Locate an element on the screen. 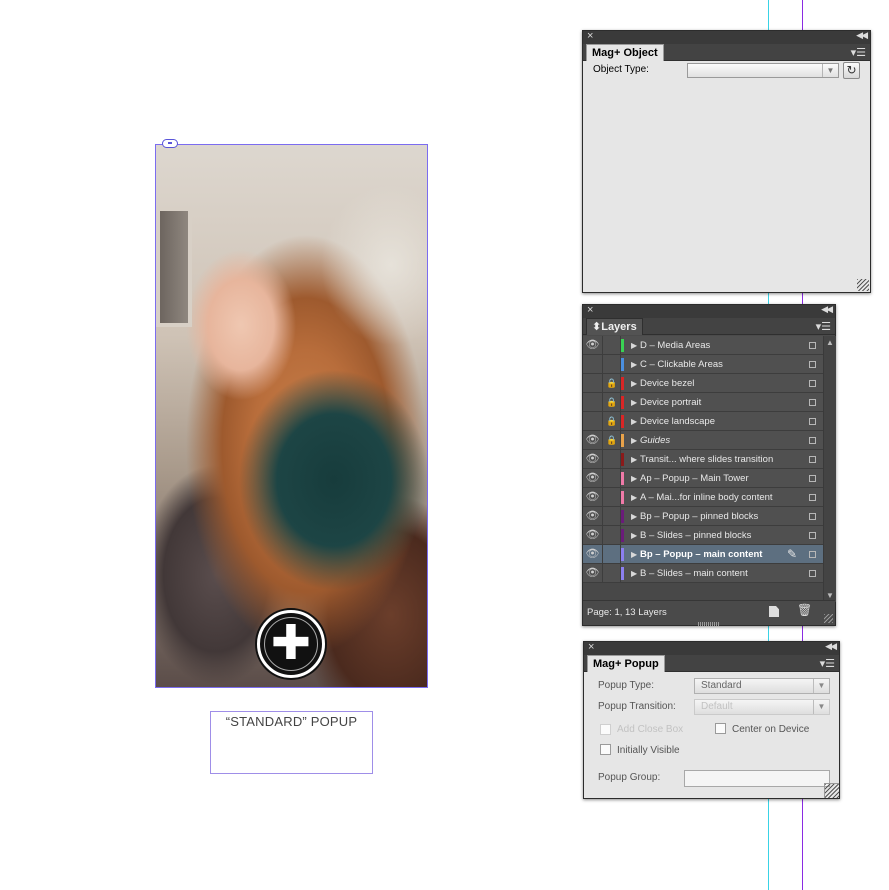 The image size is (889, 890). layer-row: 👁 🔒 ▶ Guides is located at coordinates (703, 440).